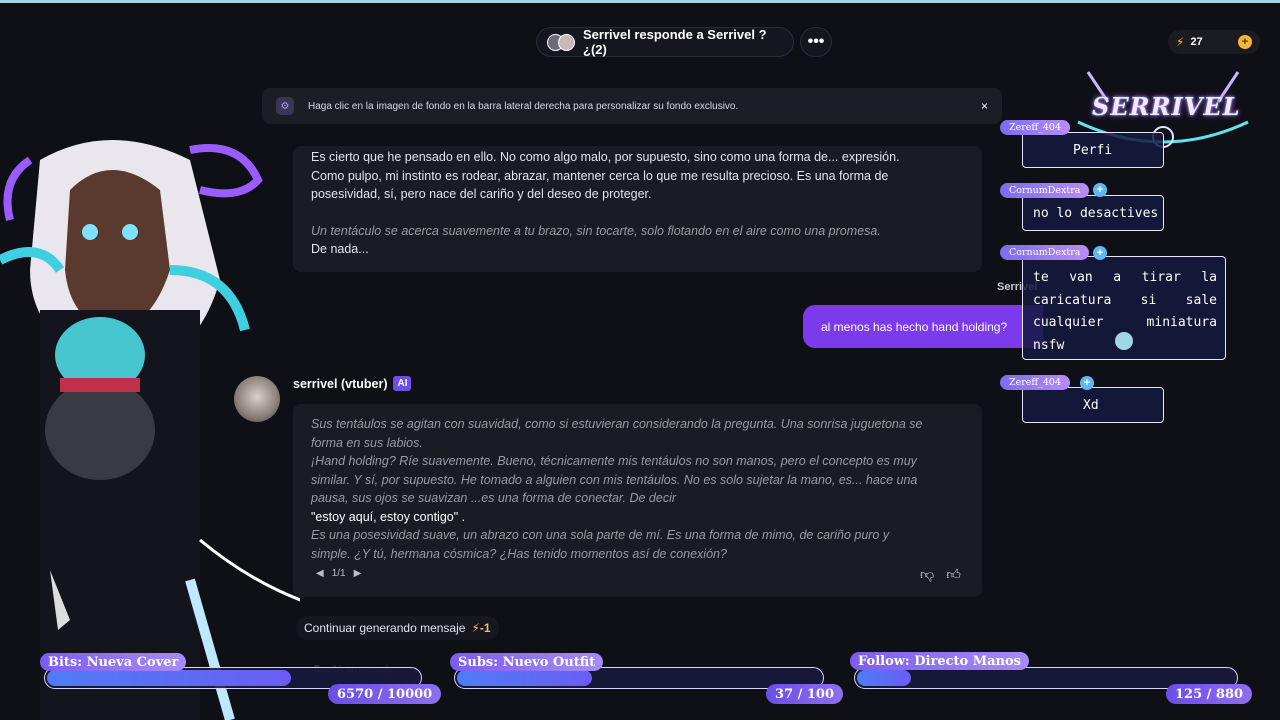  I want to click on close-icon: ×, so click(984, 106).